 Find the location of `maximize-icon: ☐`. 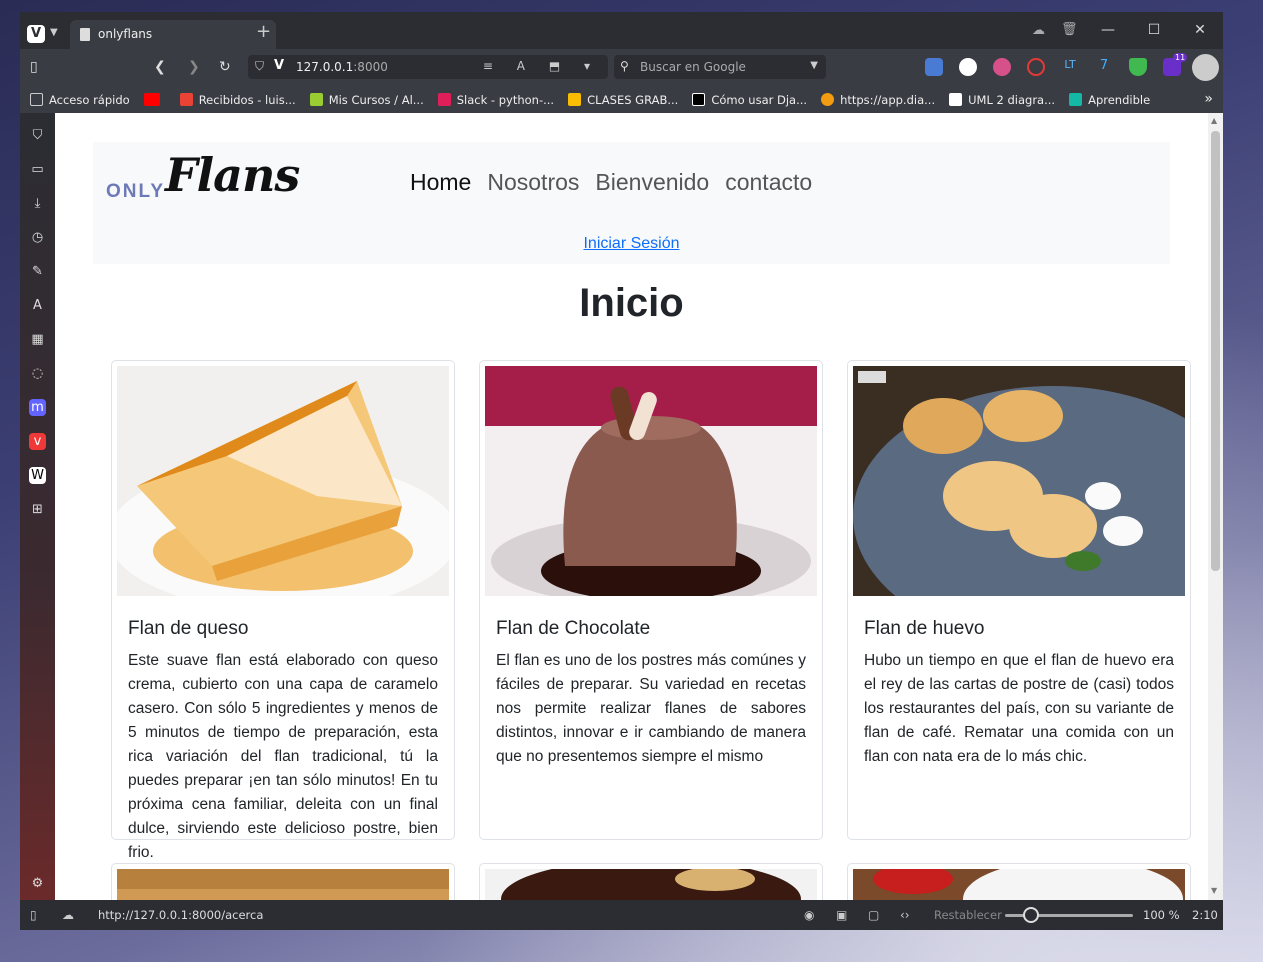

maximize-icon: ☐ is located at coordinates (1154, 30).